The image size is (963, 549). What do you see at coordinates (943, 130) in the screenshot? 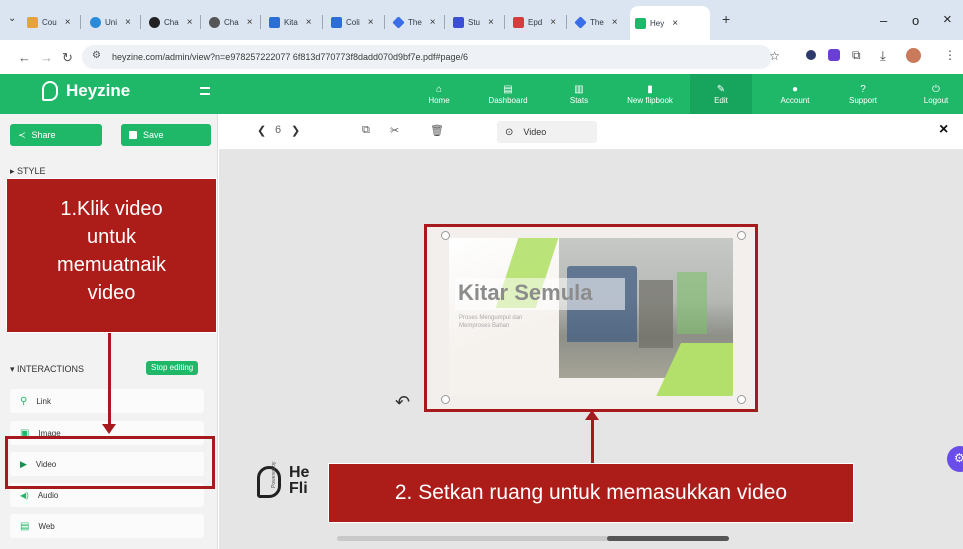
I see `close-editor-button: ×` at bounding box center [943, 130].